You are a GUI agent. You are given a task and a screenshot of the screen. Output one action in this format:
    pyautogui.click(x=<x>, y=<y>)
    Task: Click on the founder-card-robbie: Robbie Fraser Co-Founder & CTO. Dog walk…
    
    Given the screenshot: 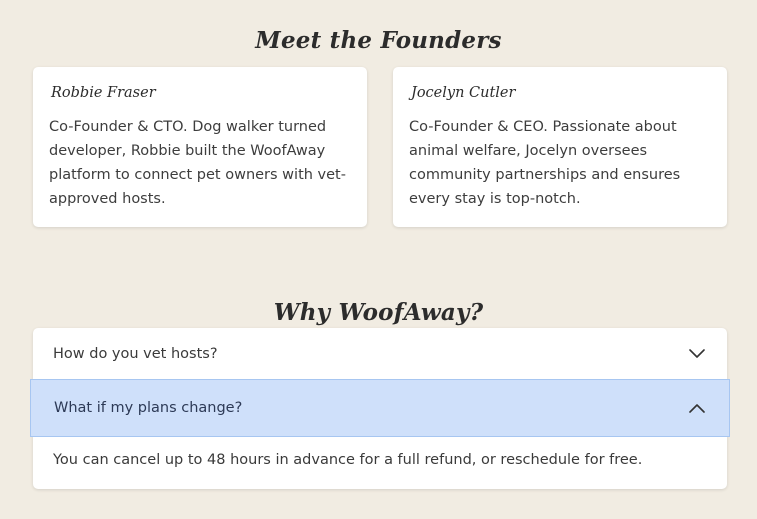 What is the action you would take?
    pyautogui.click(x=200, y=147)
    